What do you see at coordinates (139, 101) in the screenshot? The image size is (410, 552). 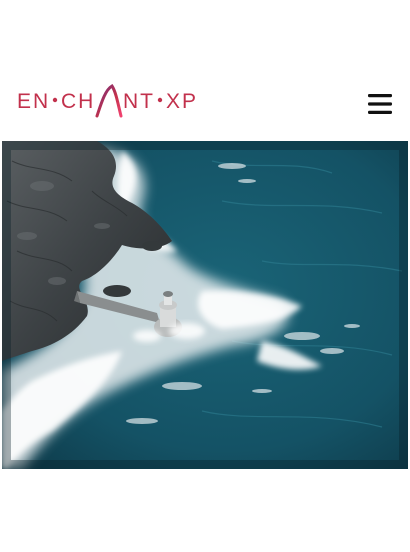 I see `logo-text-nt: NT` at bounding box center [139, 101].